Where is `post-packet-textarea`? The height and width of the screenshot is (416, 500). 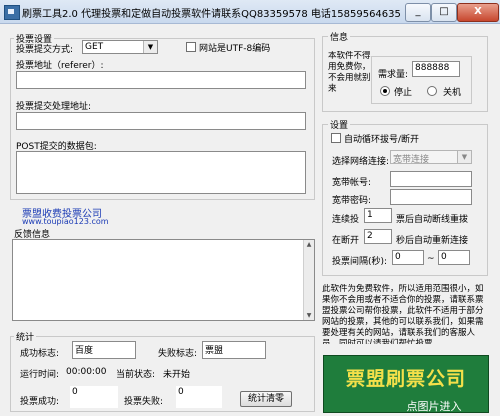
post-packet-textarea is located at coordinates (161, 172).